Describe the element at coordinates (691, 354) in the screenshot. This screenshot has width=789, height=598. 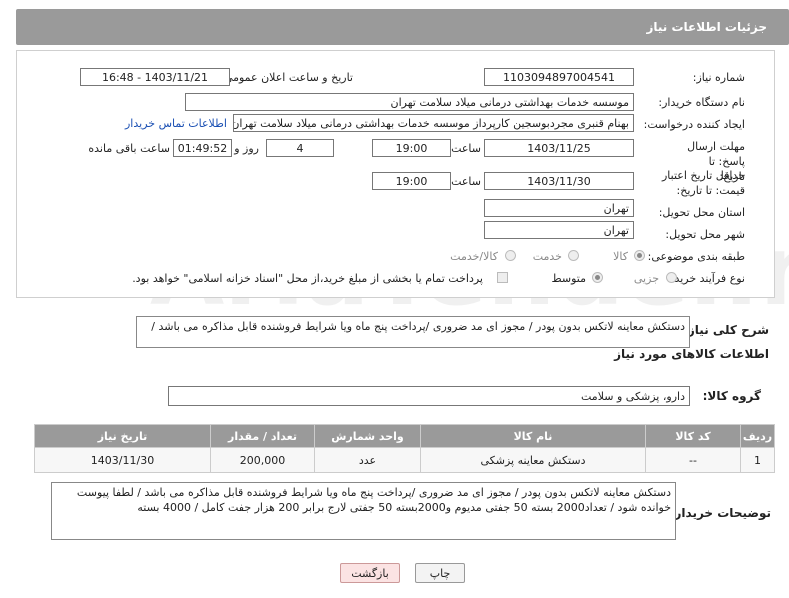
I see `goods-info-title: اطلاعات کالاهای مورد نیاز` at that location.